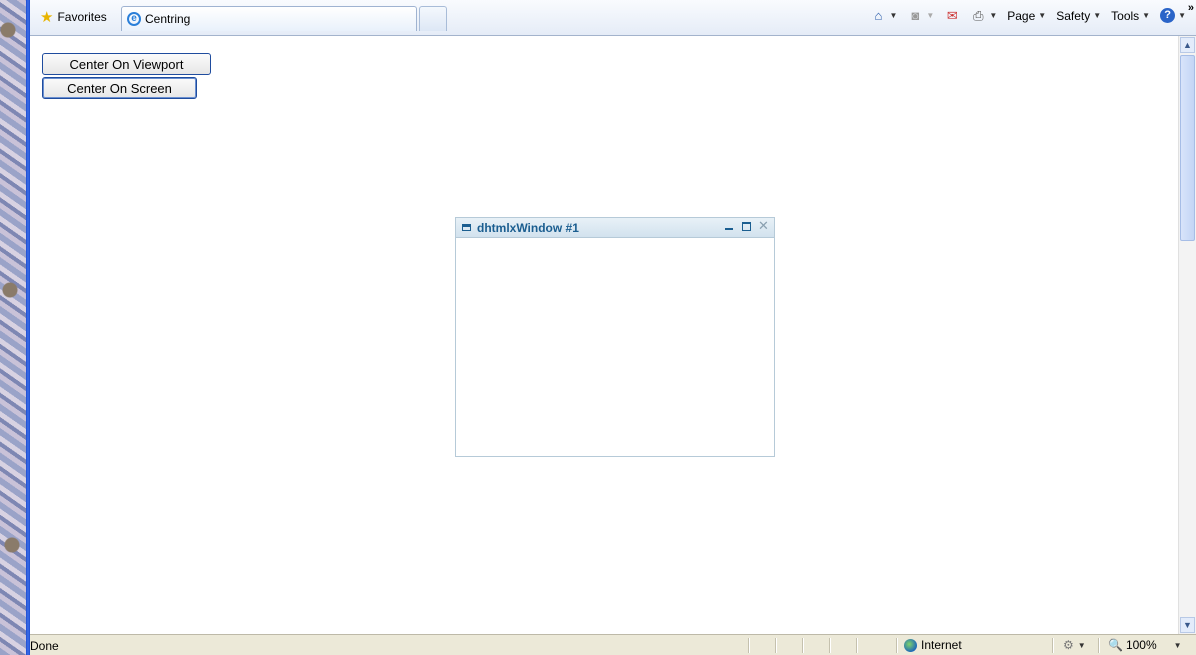 Image resolution: width=1196 pixels, height=655 pixels. I want to click on tools-menu-label: Tools, so click(1125, 15).